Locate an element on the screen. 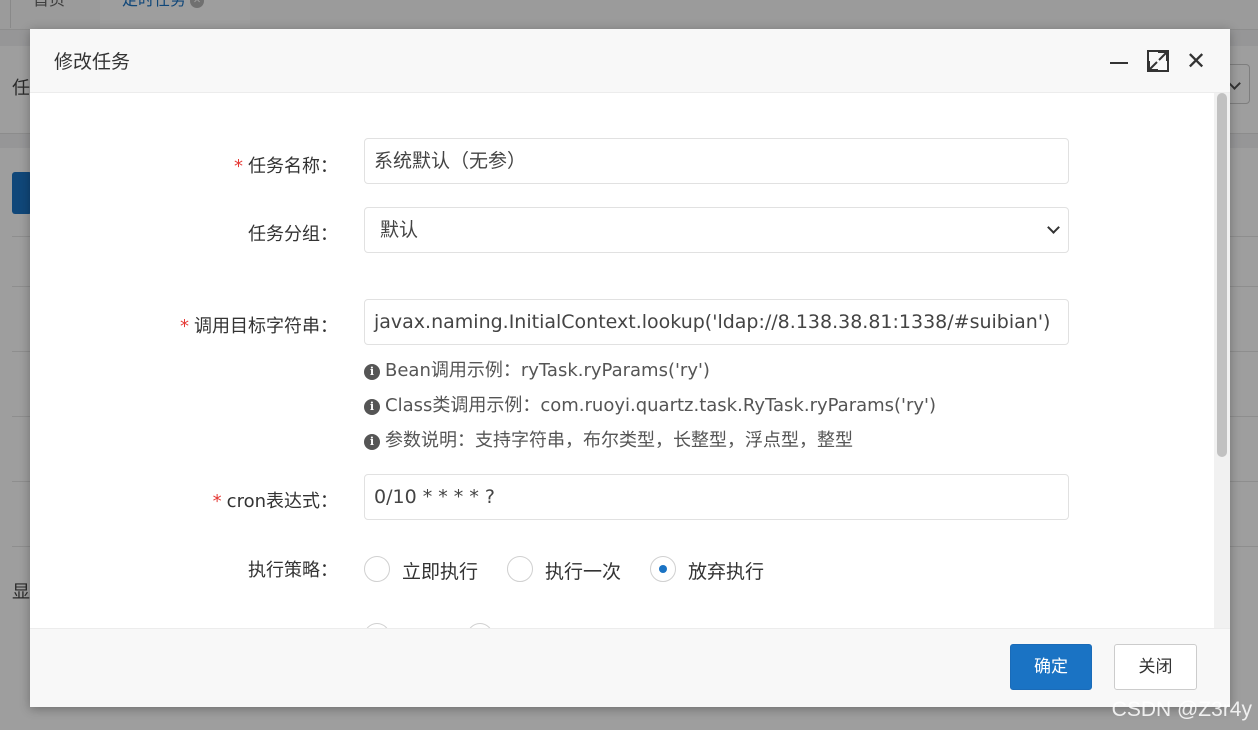 This screenshot has width=1258, height=730. help-text: i Bean调用示例：ryTask.ryParams('ry') is located at coordinates (537, 369).